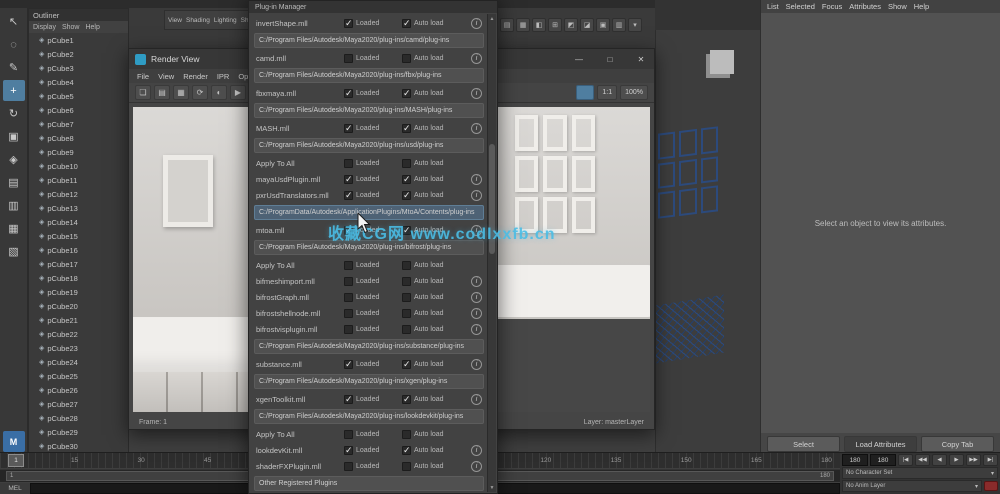 The image size is (1000, 494). What do you see at coordinates (200, 92) in the screenshot?
I see `render-toolbar-icon: ⟳` at bounding box center [200, 92].